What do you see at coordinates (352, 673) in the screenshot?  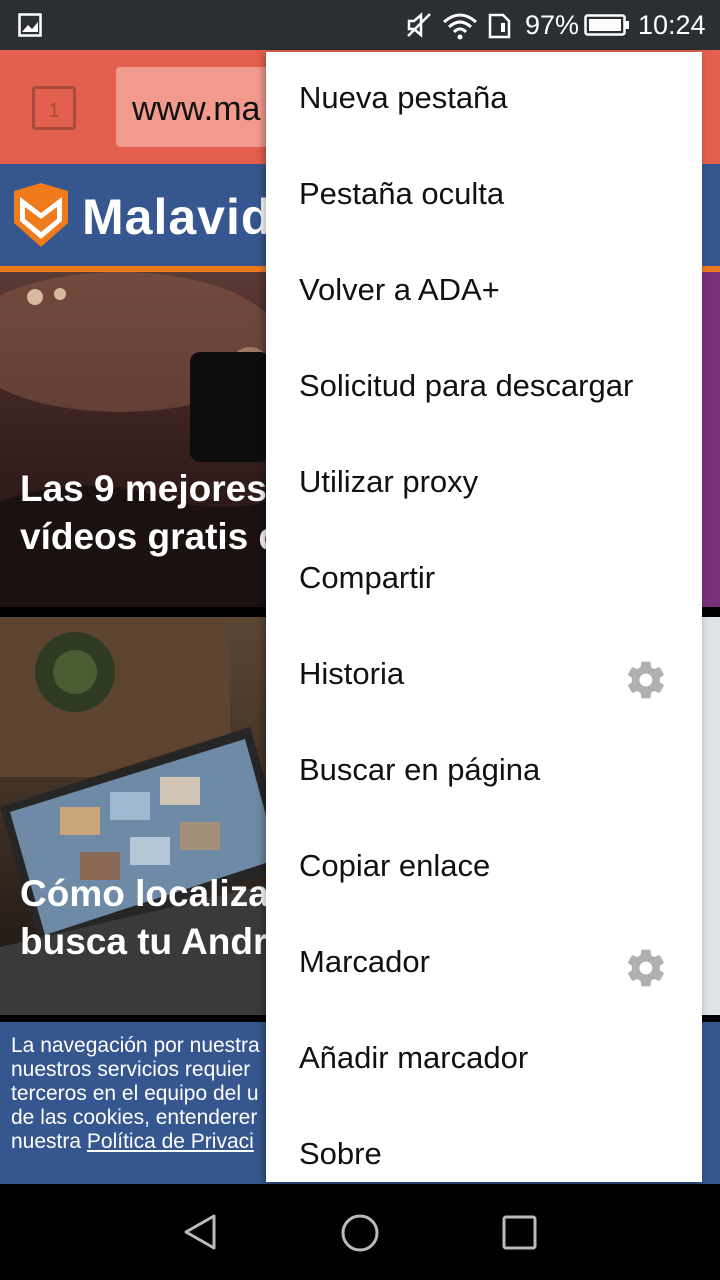 I see `menu-item-label: Historia` at bounding box center [352, 673].